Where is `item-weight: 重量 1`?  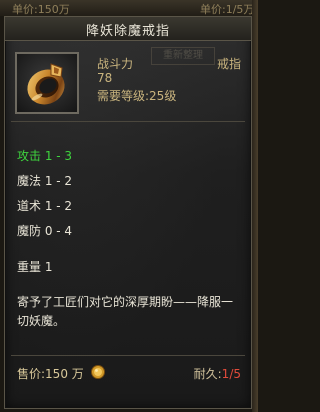
item-weight: 重量 1 is located at coordinates (35, 267).